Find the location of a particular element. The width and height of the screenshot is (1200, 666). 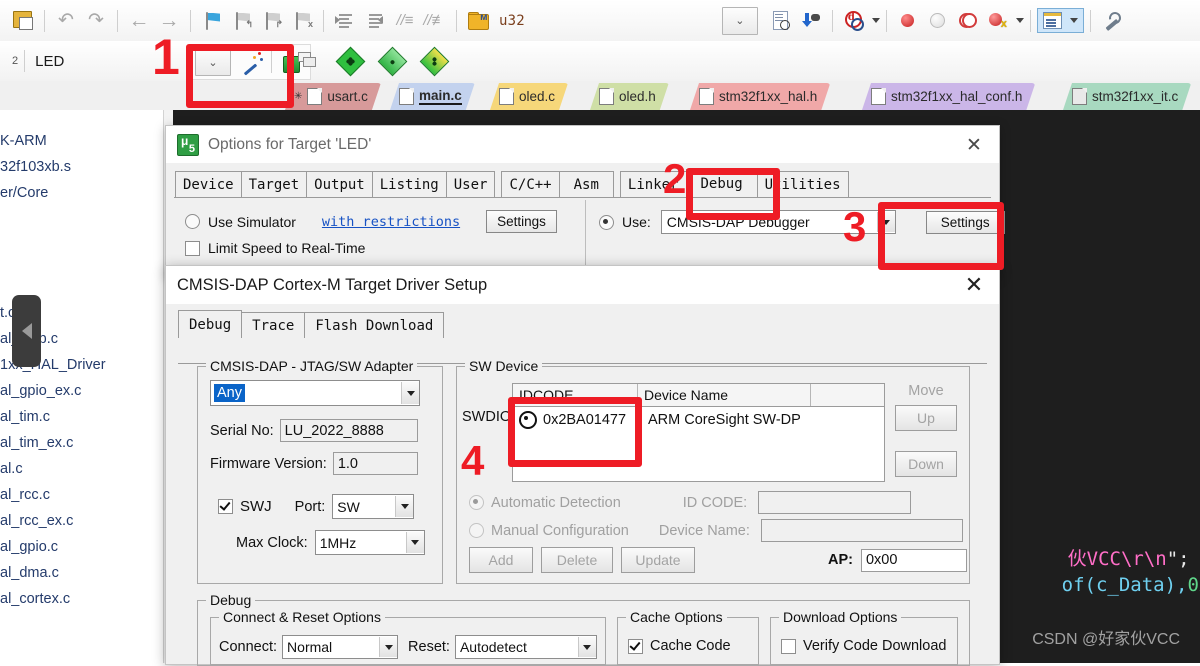

bookmark-next-icon: ↱ is located at coordinates (272, 21).